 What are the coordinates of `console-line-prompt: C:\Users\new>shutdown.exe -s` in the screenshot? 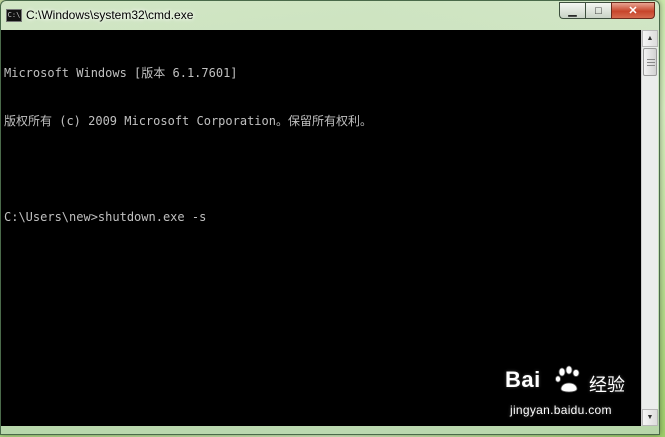 It's located at (105, 217).